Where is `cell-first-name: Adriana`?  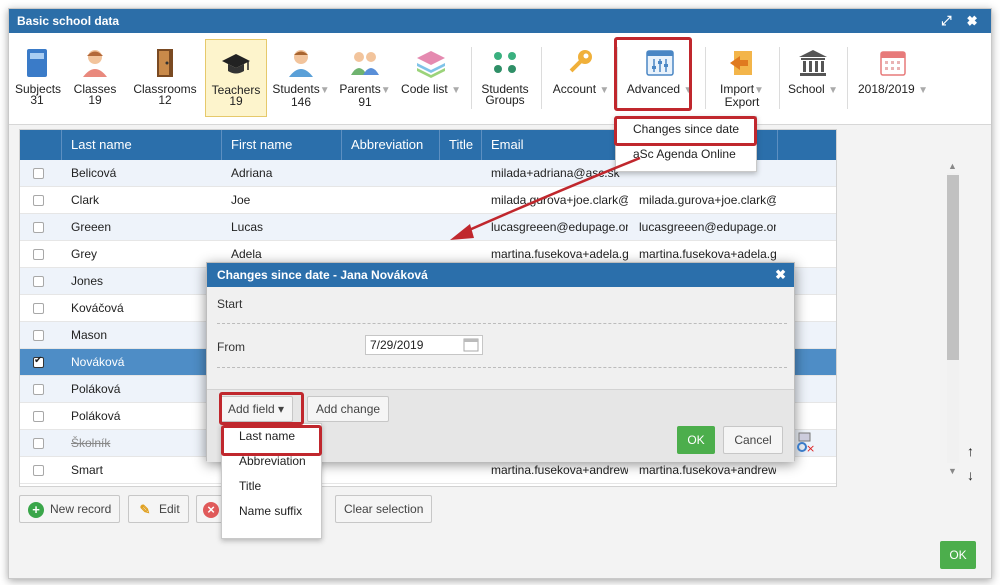 cell-first-name: Adriana is located at coordinates (252, 173).